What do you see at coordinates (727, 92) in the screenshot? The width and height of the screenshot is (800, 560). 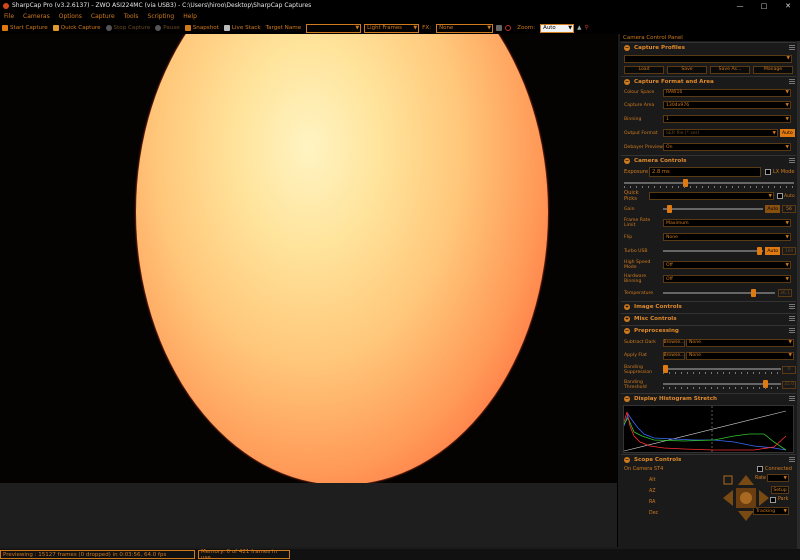 I see `colour-space-select: RAW16 ▼` at bounding box center [727, 92].